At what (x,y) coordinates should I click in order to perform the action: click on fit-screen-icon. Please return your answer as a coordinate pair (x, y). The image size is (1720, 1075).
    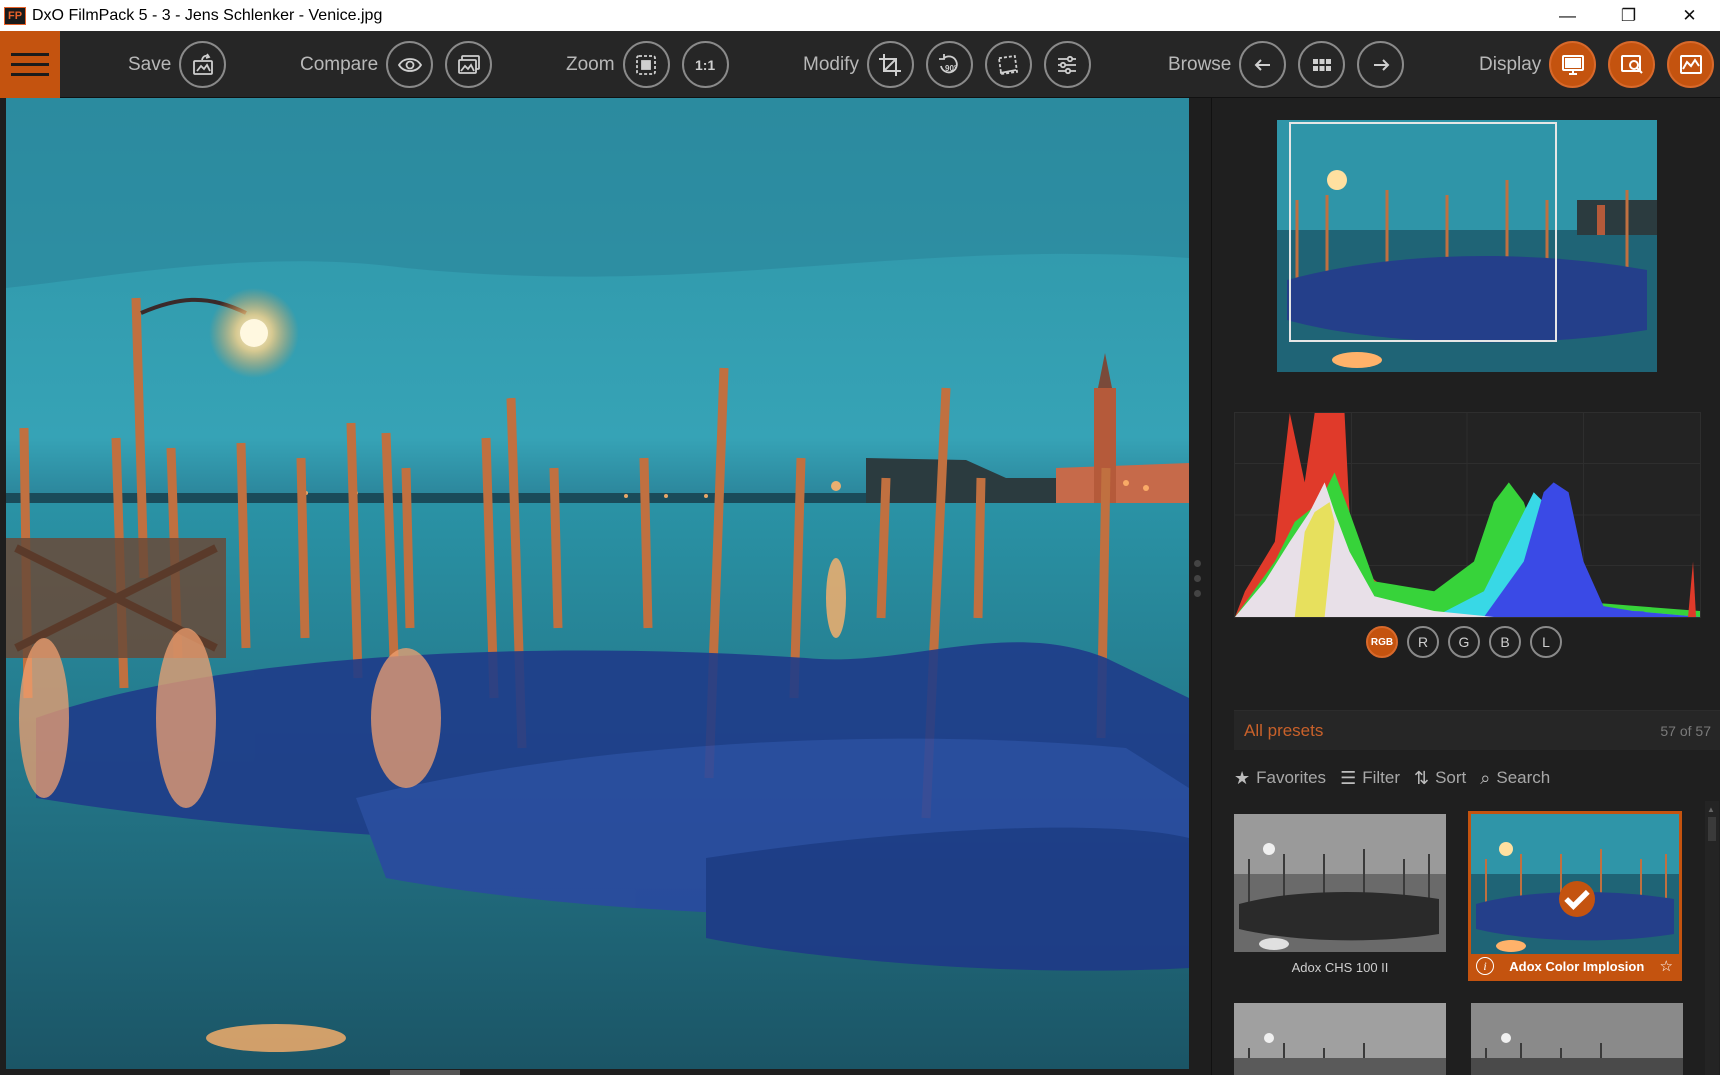
    Looking at the image, I should click on (646, 64).